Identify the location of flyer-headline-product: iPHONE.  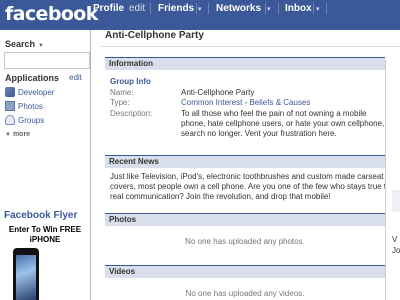
(45, 239).